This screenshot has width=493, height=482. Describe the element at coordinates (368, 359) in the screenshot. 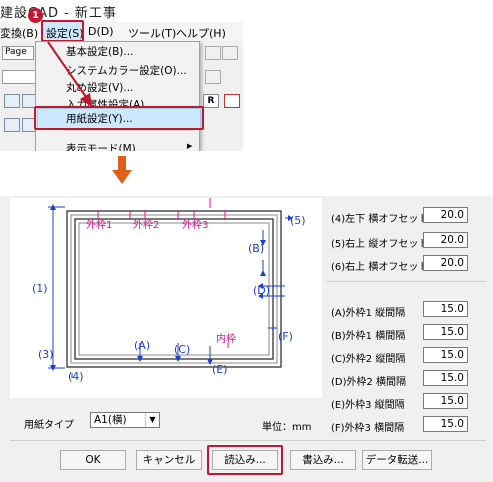

I see `spacing-label: (C)外枠2 縦間隔` at that location.